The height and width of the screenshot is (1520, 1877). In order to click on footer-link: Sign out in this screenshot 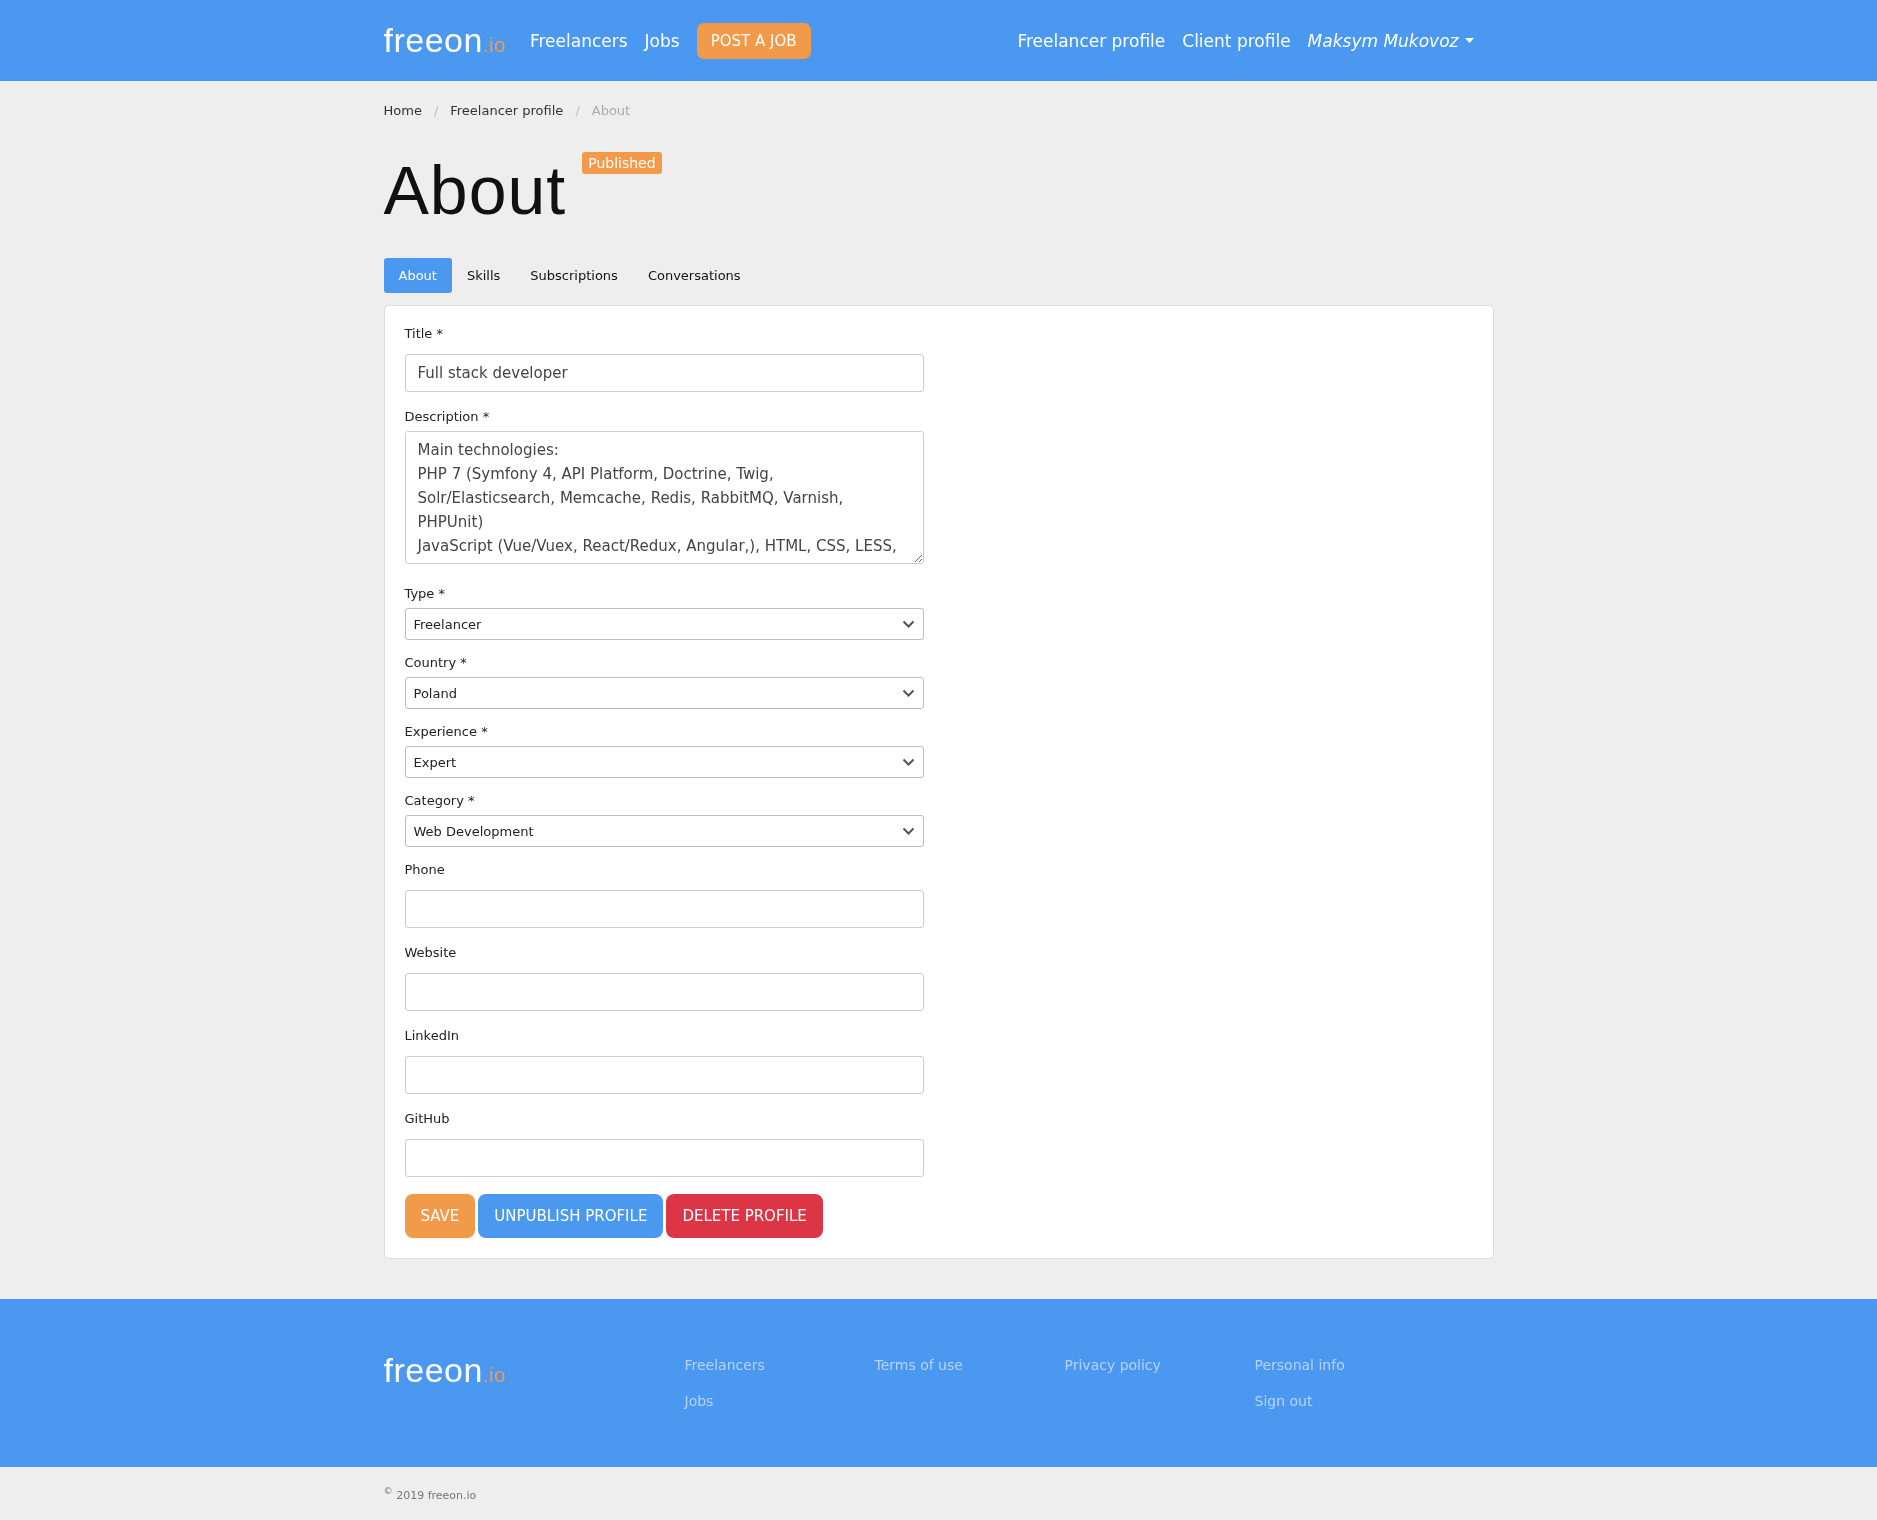, I will do `click(1349, 1401)`.